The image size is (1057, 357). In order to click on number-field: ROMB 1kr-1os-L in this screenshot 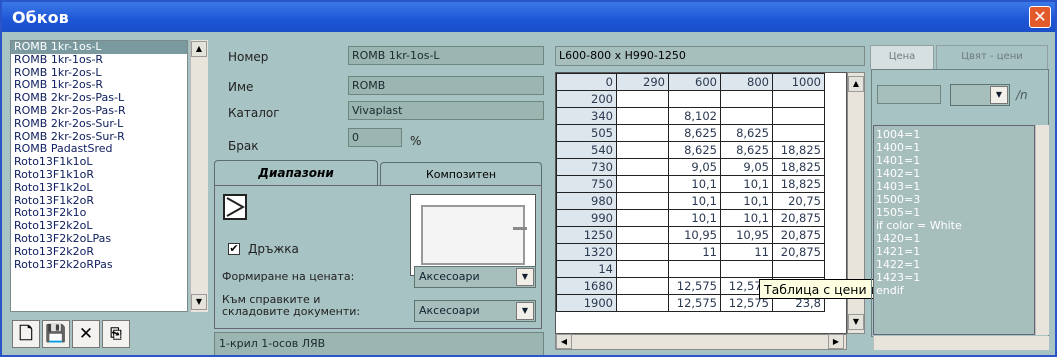, I will do `click(446, 55)`.